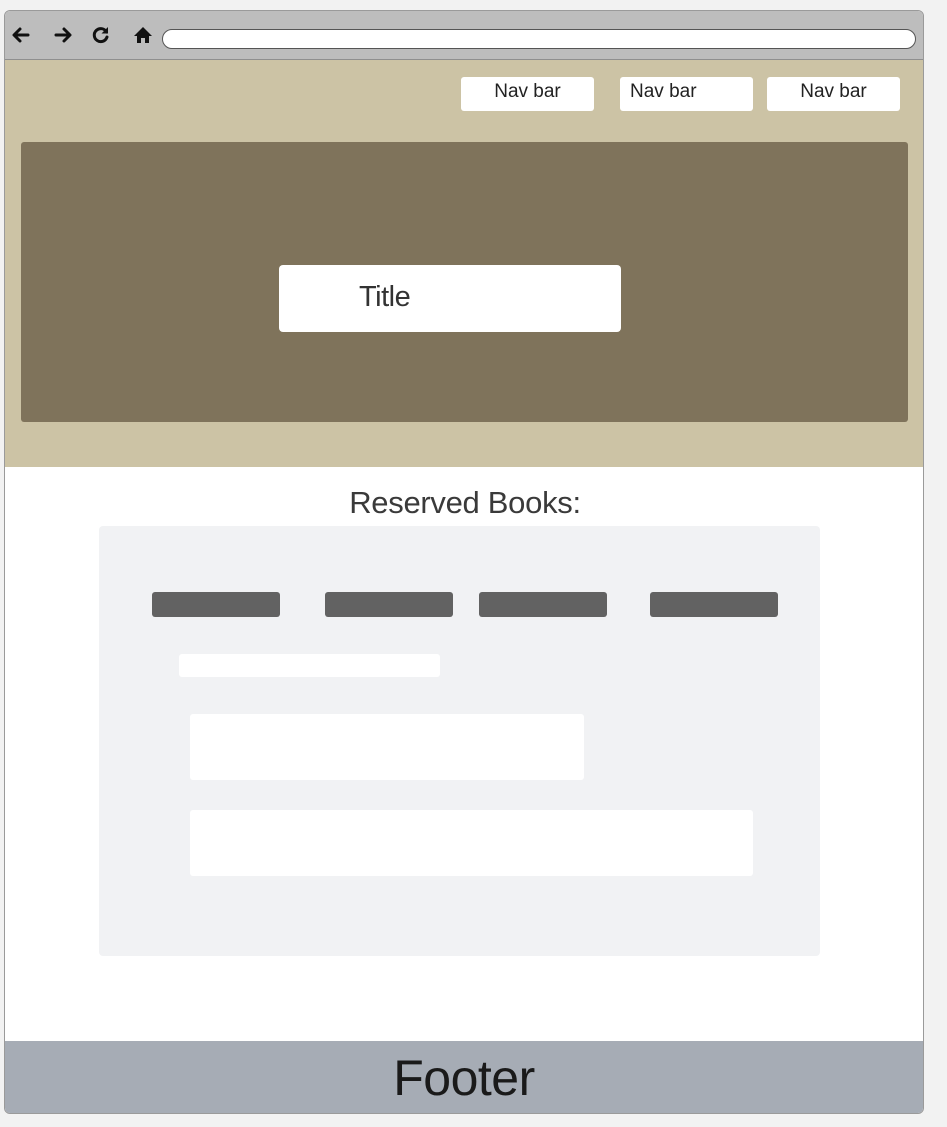 The height and width of the screenshot is (1127, 947). What do you see at coordinates (464, 1077) in the screenshot?
I see `page-footer: Footer` at bounding box center [464, 1077].